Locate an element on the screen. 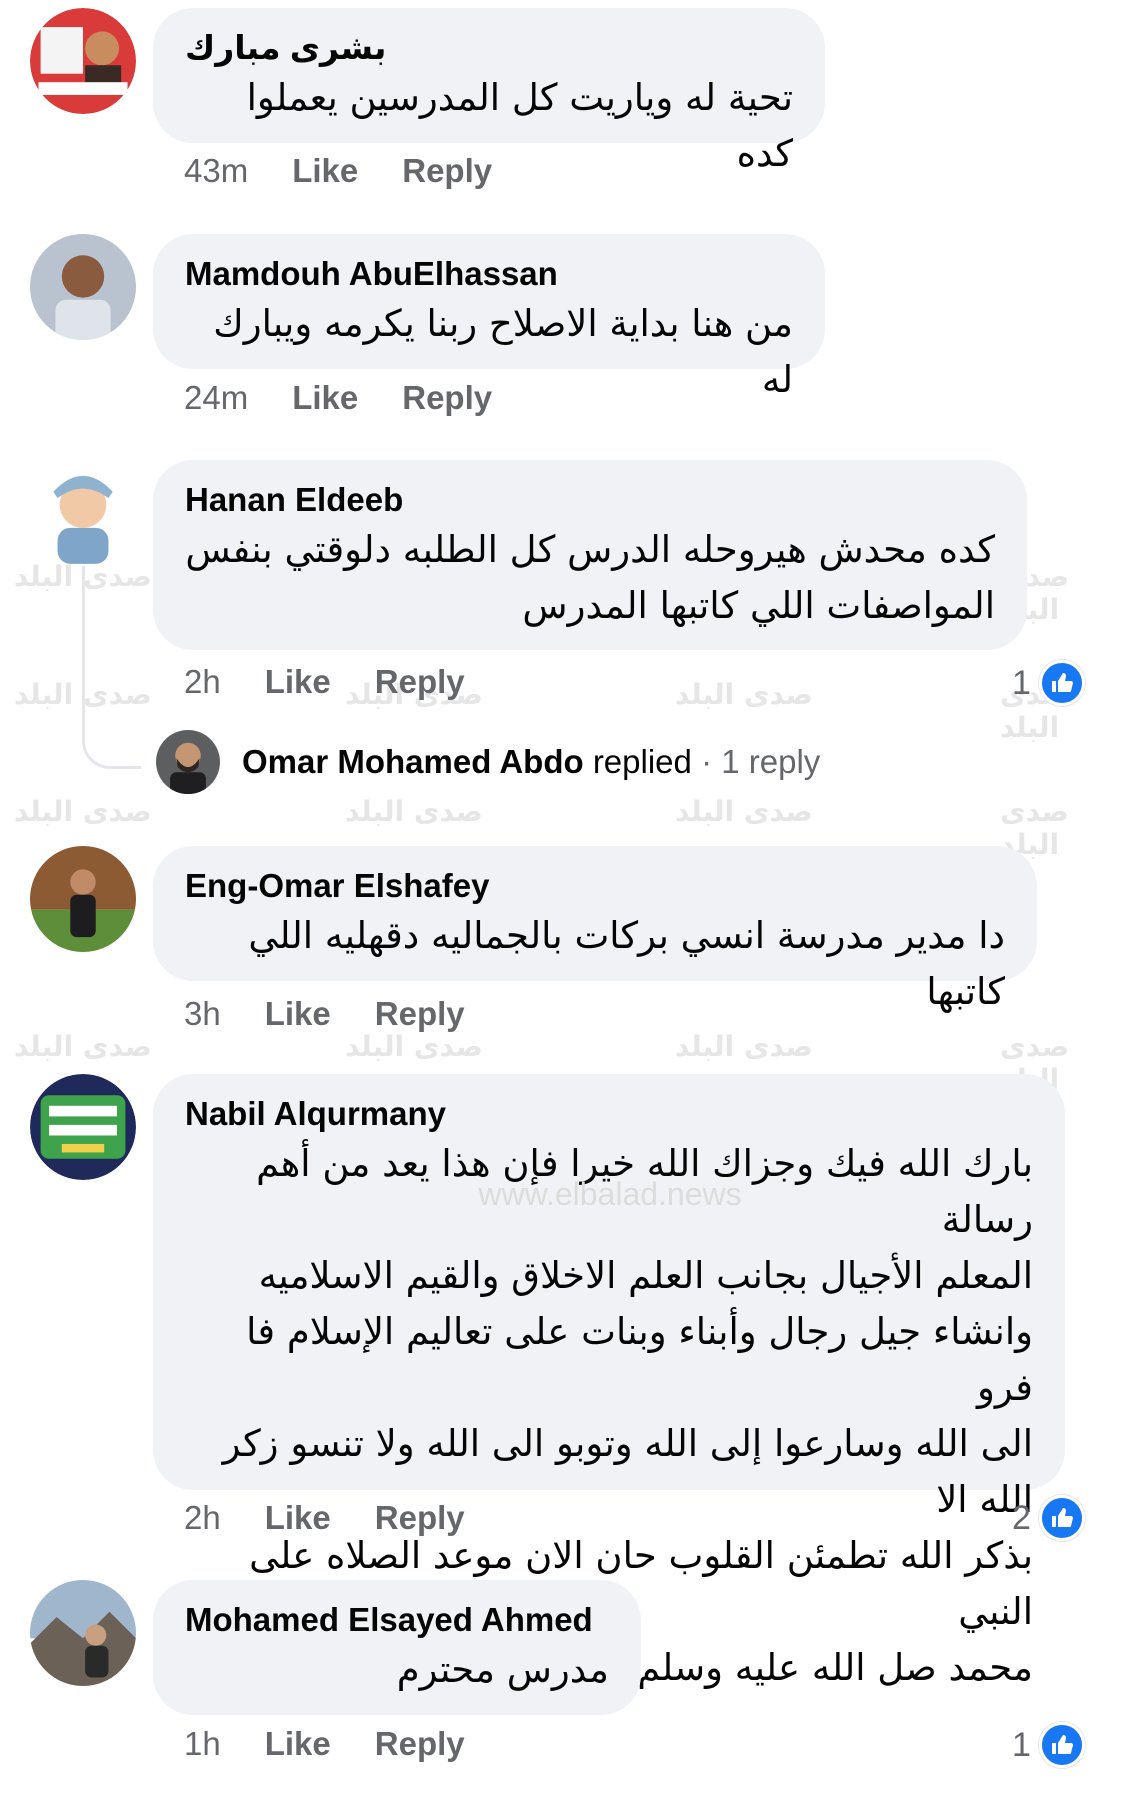  comment-actions: 3h Like Reply is located at coordinates (324, 1014).